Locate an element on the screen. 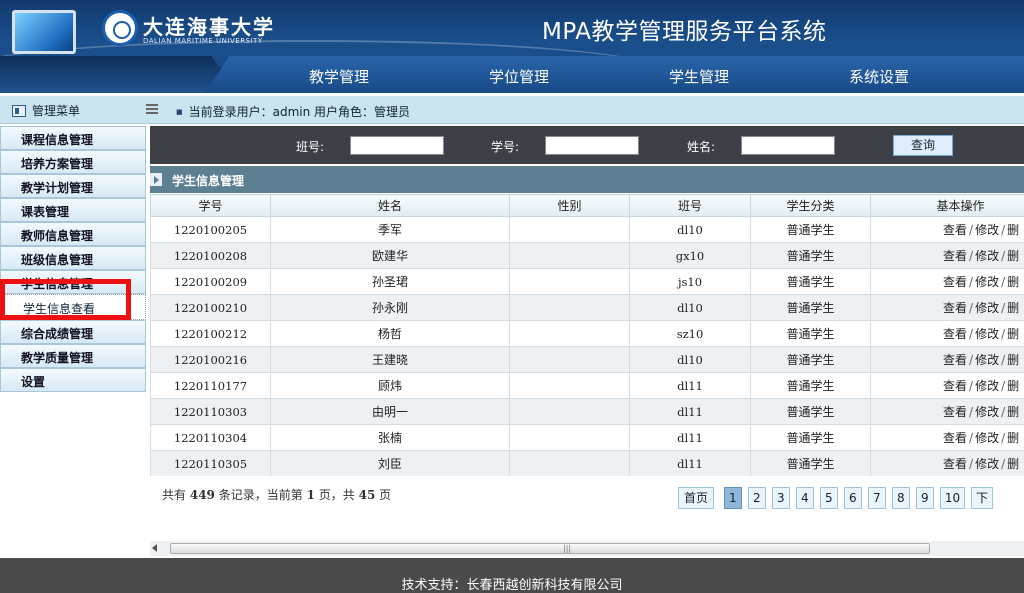 Image resolution: width=1024 pixels, height=593 pixels. sidebar-item-course-info: 课程信息管理 is located at coordinates (73, 138).